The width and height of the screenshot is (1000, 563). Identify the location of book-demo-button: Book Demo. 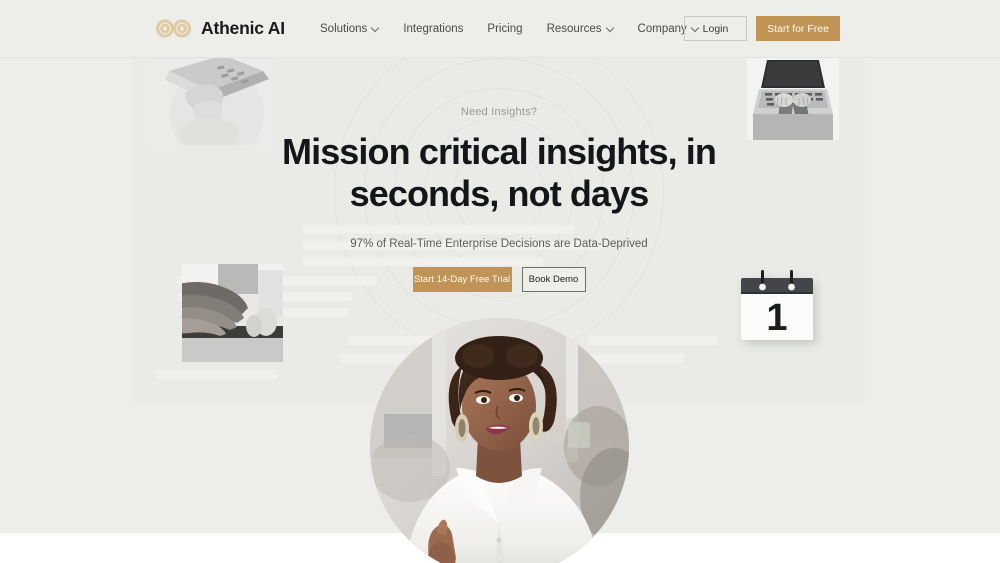
(553, 279).